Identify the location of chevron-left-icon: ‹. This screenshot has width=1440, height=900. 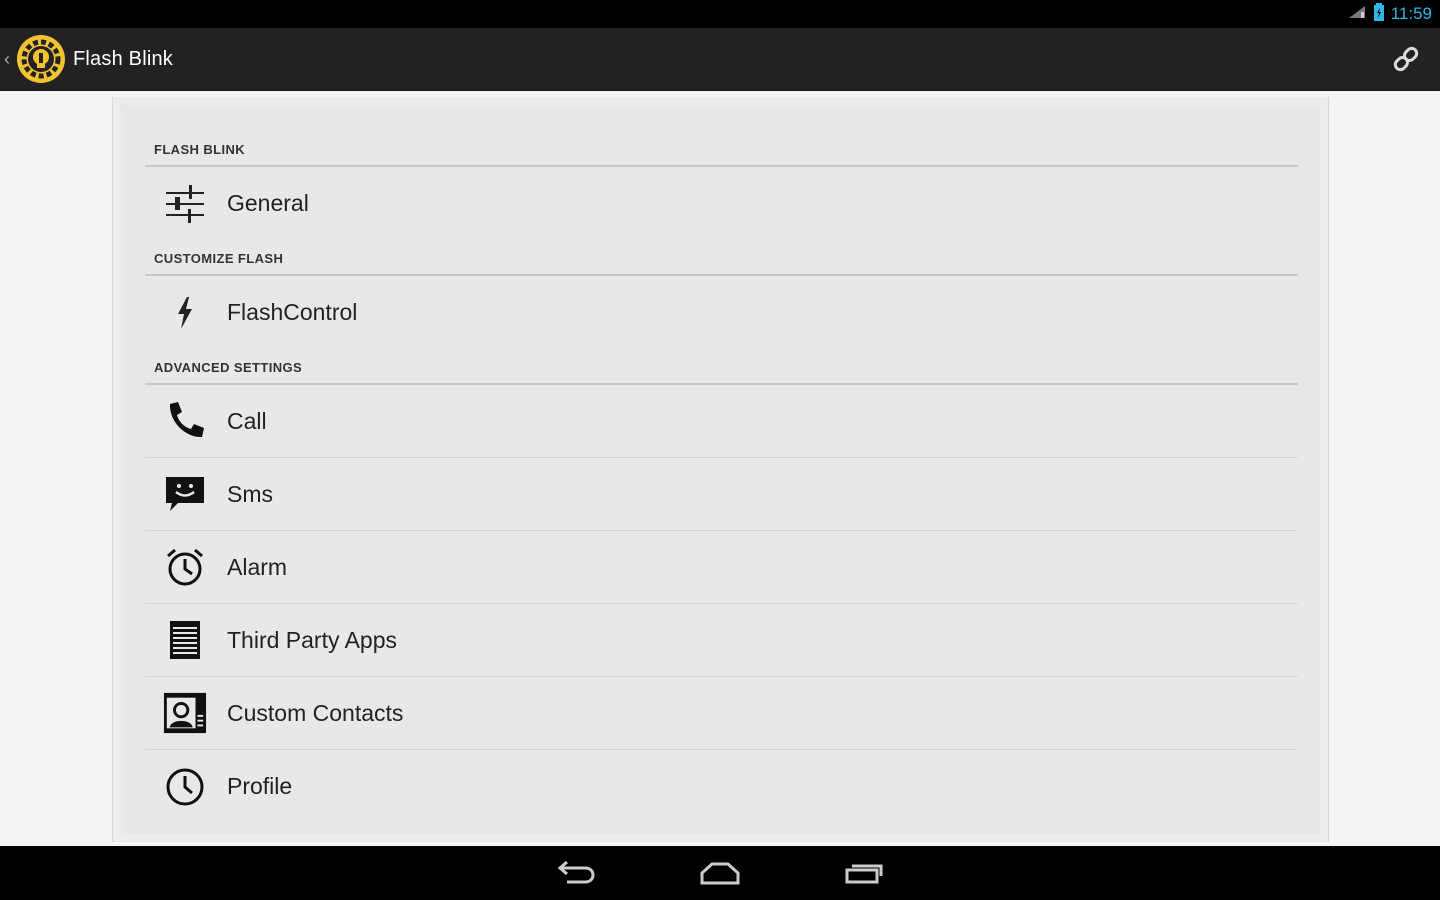
(7, 59).